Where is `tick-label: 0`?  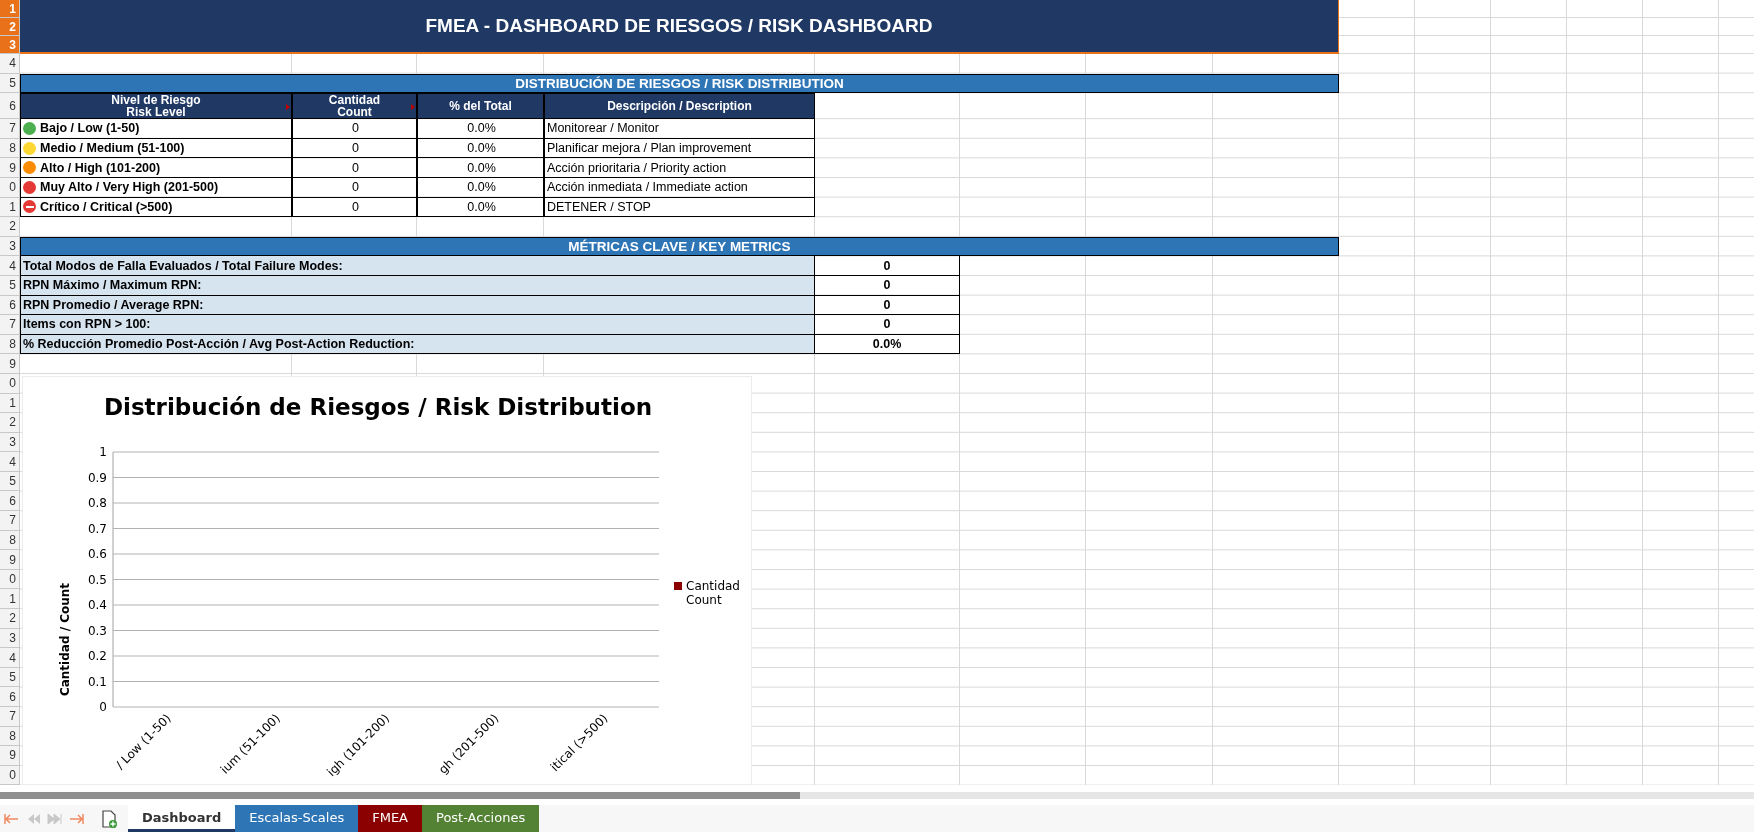 tick-label: 0 is located at coordinates (103, 707).